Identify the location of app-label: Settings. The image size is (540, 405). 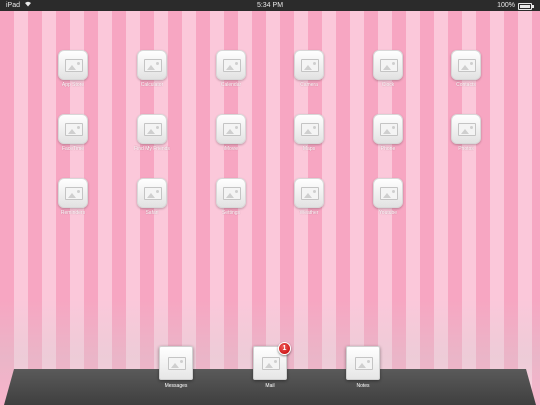
(231, 213).